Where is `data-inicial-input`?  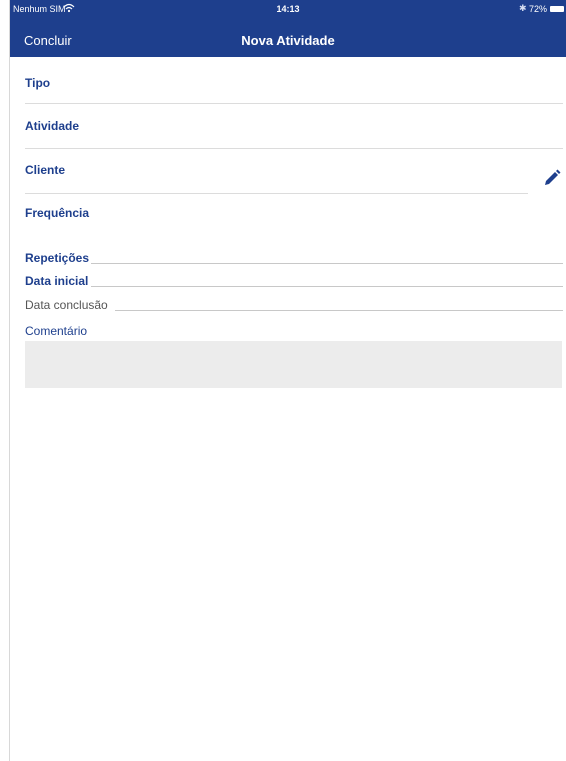 data-inicial-input is located at coordinates (327, 286).